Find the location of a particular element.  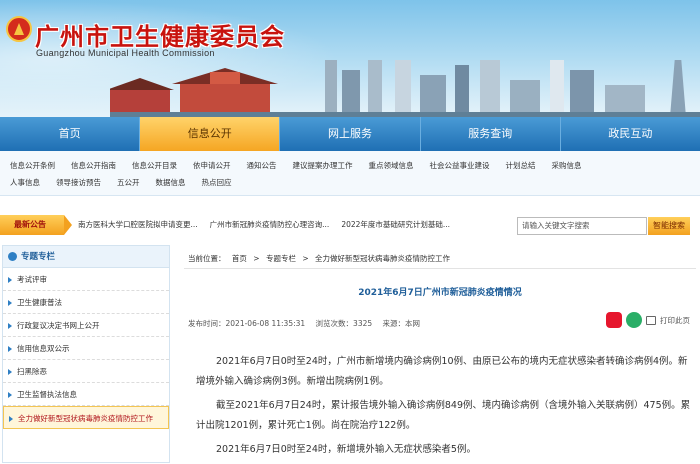

nav-online-service: 网上服务 is located at coordinates (350, 134).